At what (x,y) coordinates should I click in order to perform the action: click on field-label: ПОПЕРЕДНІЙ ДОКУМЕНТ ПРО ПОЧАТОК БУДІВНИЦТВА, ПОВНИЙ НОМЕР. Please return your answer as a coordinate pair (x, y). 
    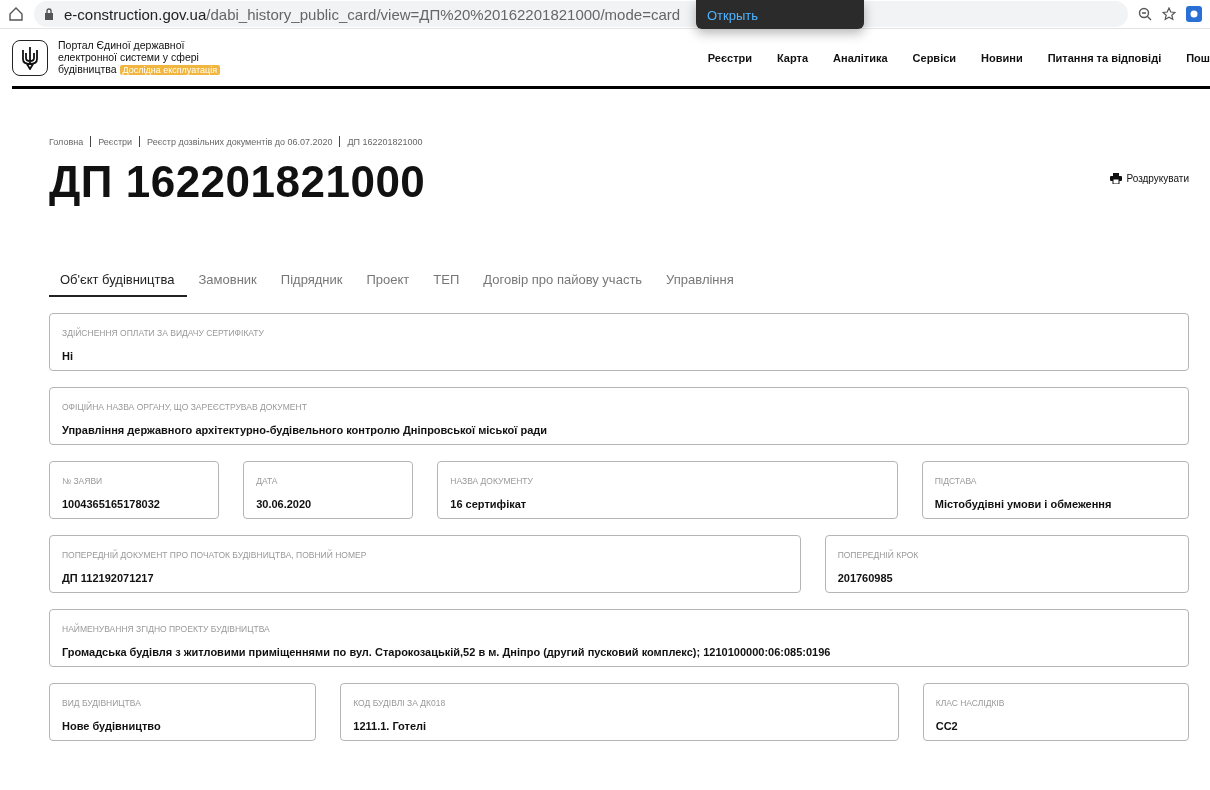
    Looking at the image, I should click on (215, 555).